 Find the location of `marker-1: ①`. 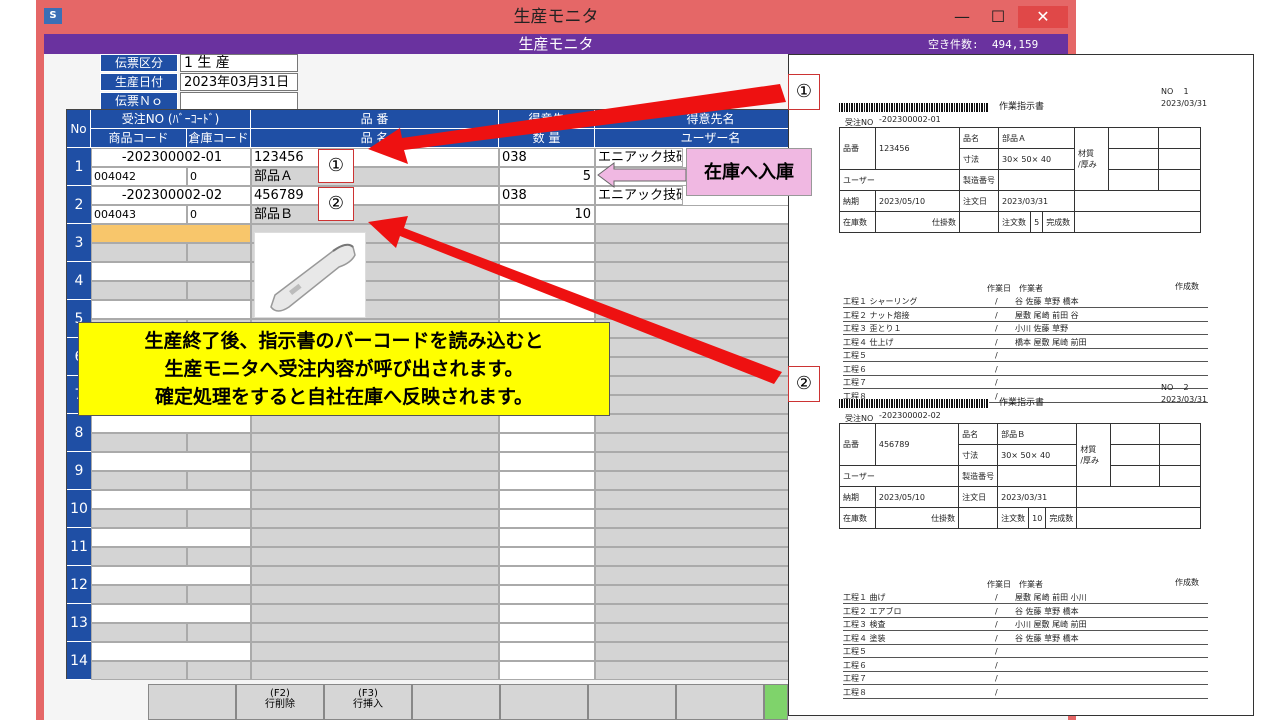

marker-1: ① is located at coordinates (336, 166).